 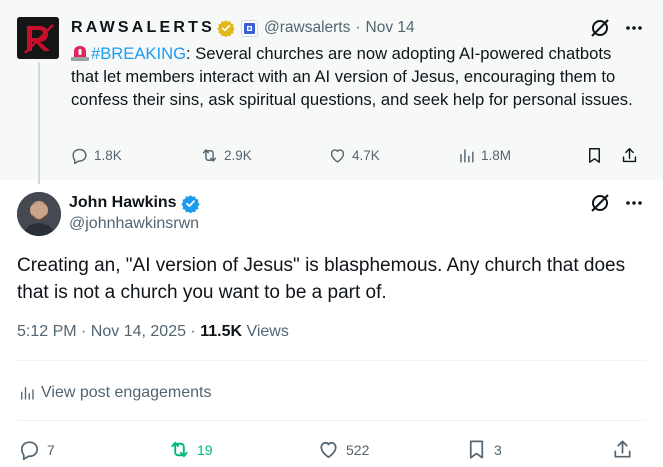 I want to click on thread-connector-line, so click(x=39, y=123).